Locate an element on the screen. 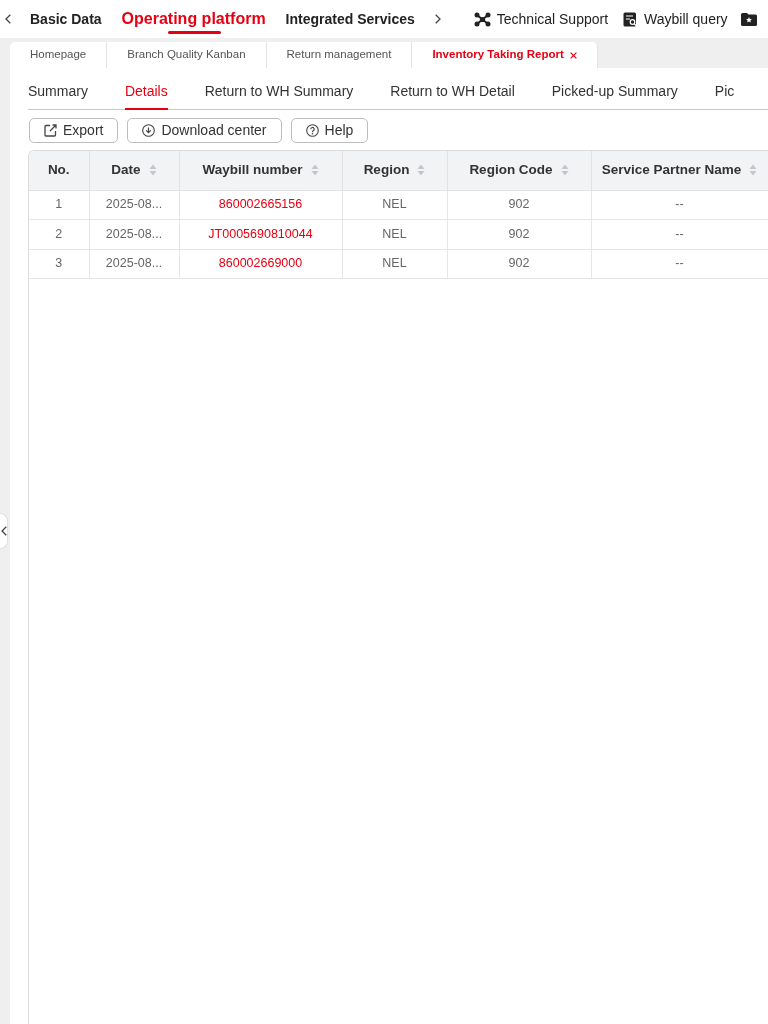 The width and height of the screenshot is (768, 1024). page-tab: Inventory Taking Report is located at coordinates (505, 55).